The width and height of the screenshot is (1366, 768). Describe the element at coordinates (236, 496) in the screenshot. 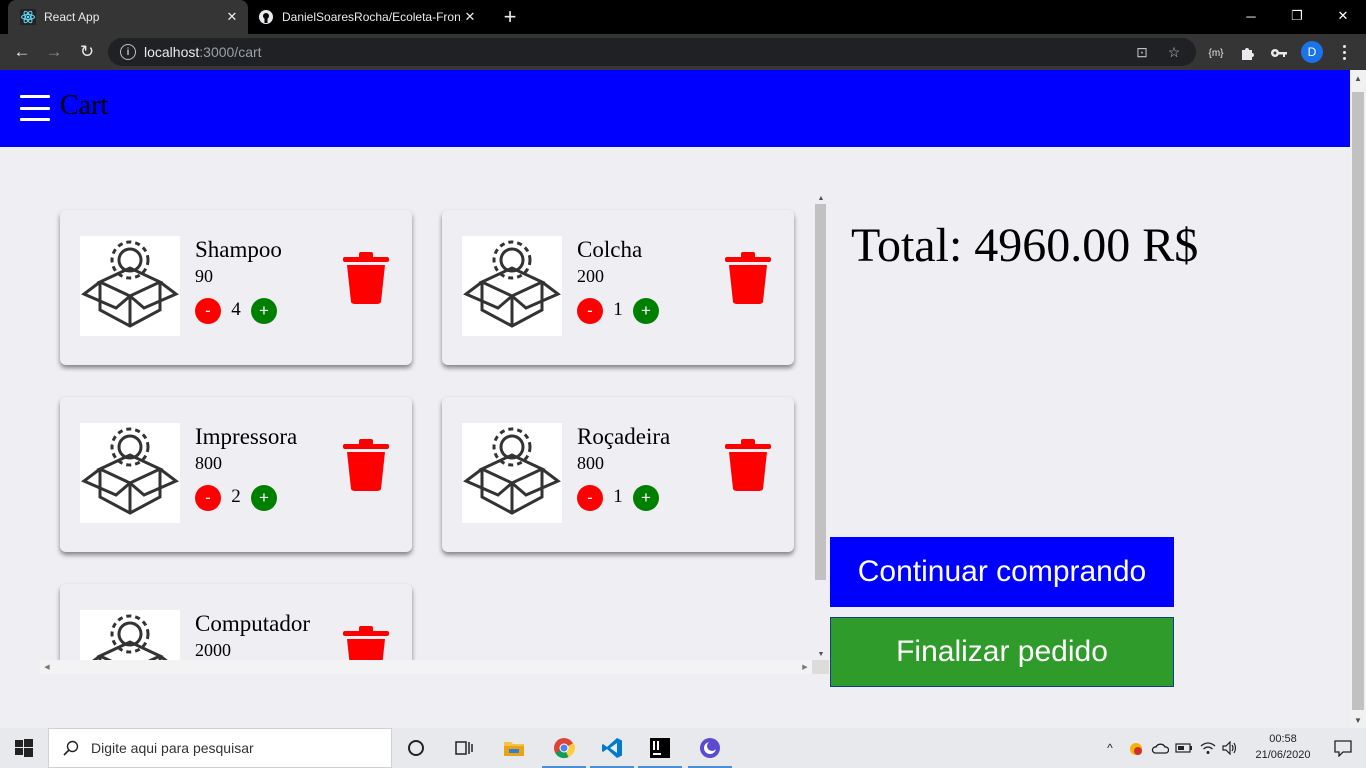

I see `item-quantity: 2` at that location.